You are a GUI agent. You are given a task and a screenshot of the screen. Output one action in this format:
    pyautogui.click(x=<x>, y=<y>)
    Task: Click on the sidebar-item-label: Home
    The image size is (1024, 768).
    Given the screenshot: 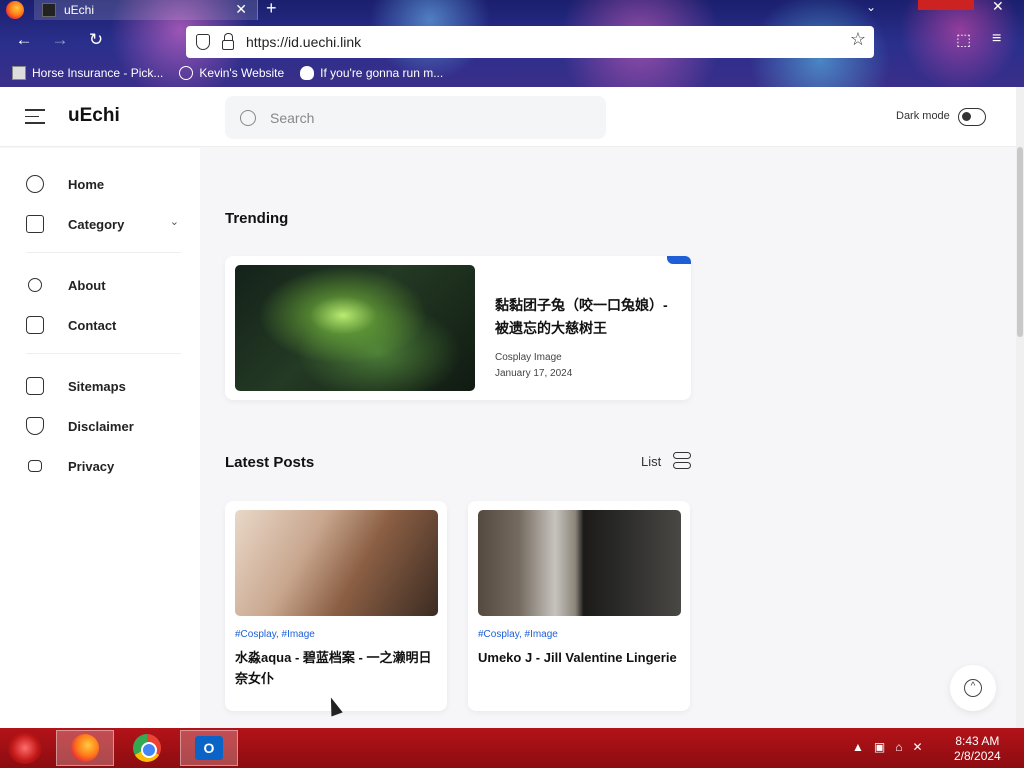 What is the action you would take?
    pyautogui.click(x=86, y=184)
    